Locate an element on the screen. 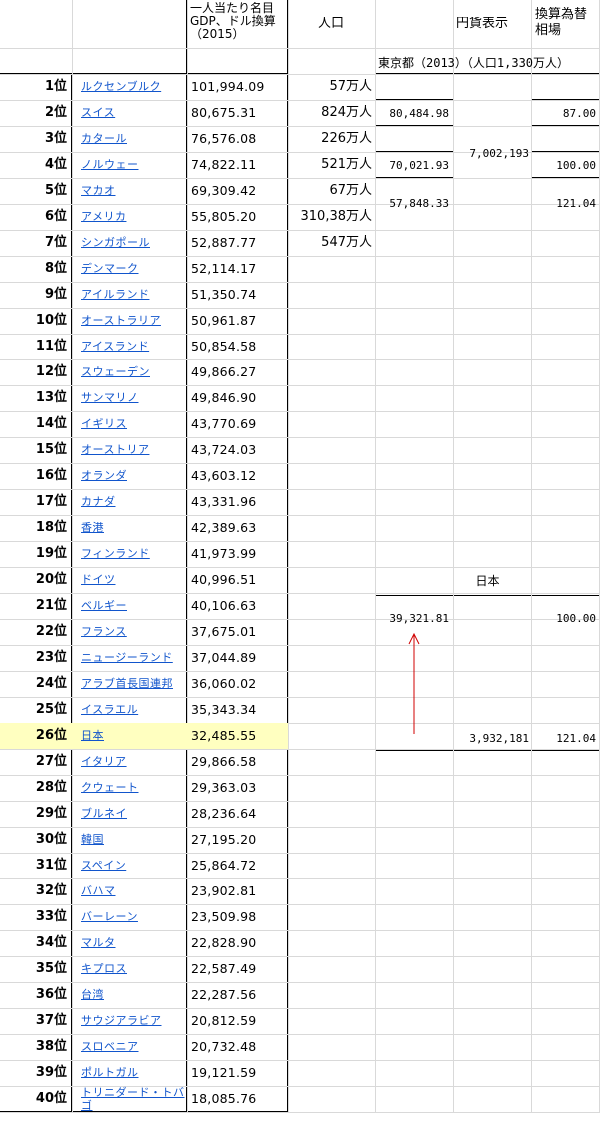 The image size is (600, 1132). country-link: ベルギー is located at coordinates (129, 606).